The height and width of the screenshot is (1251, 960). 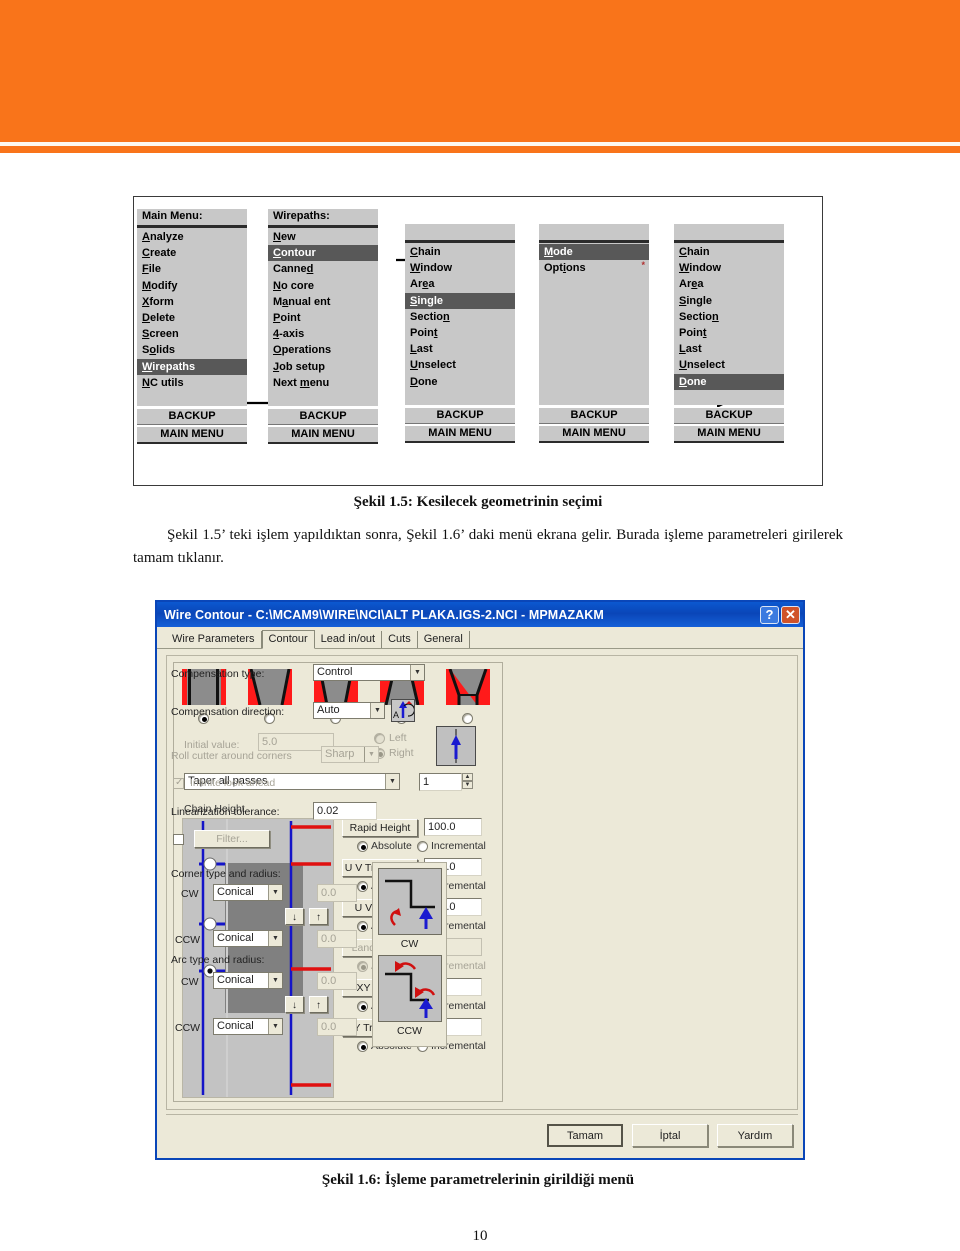 What do you see at coordinates (248, 980) in the screenshot?
I see `arc-cw-combo: Conical ▼` at bounding box center [248, 980].